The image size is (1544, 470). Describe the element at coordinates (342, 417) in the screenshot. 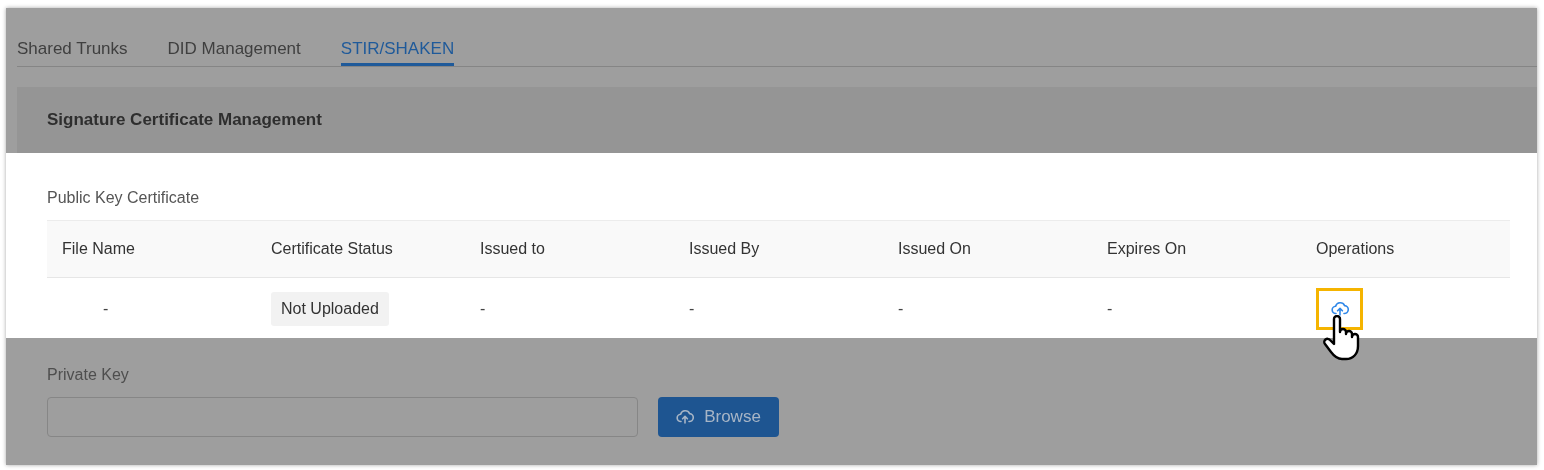

I see `input-field` at that location.